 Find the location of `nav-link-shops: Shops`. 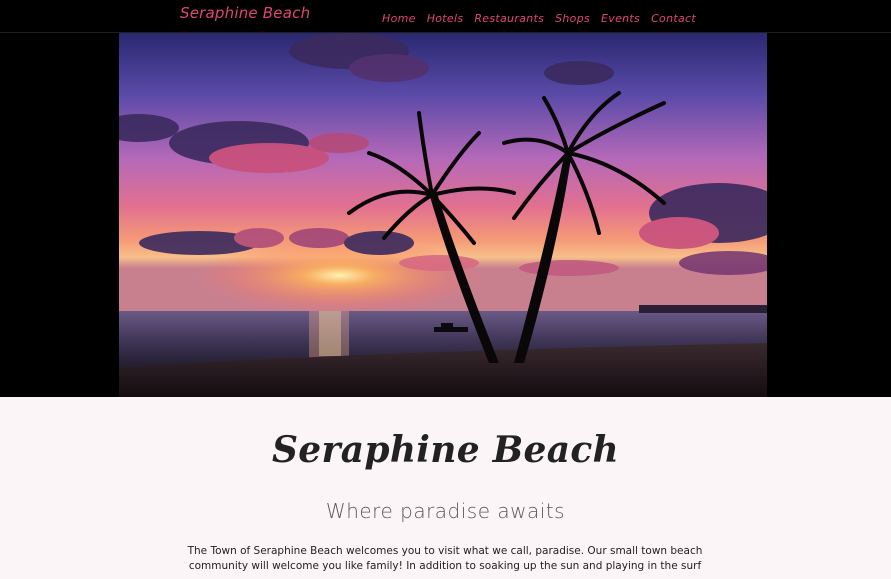

nav-link-shops: Shops is located at coordinates (572, 18).